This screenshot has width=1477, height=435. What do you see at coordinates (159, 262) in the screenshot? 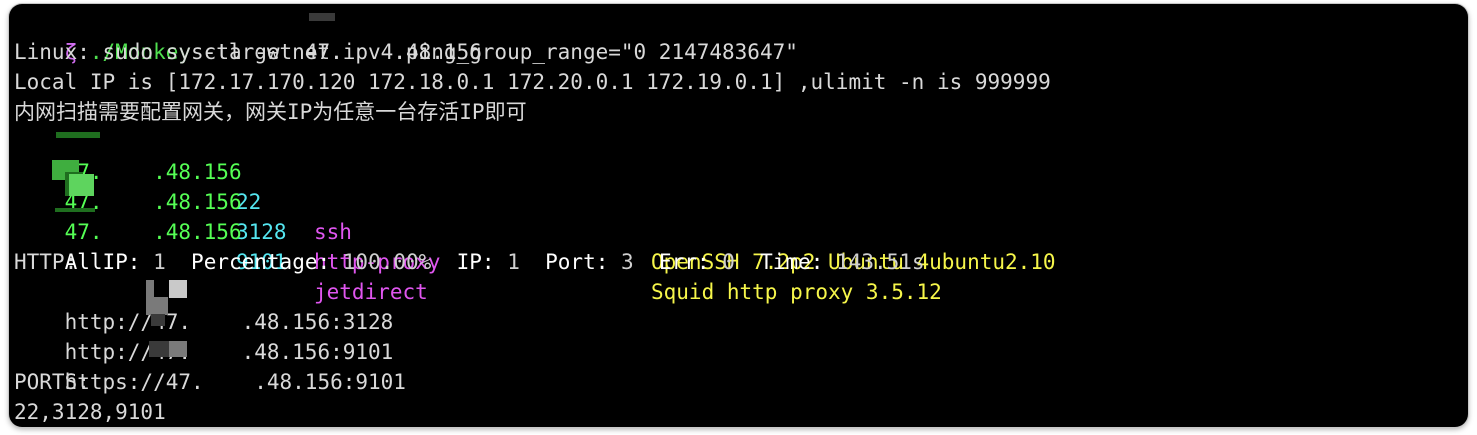
I see `allip-value: 1` at bounding box center [159, 262].